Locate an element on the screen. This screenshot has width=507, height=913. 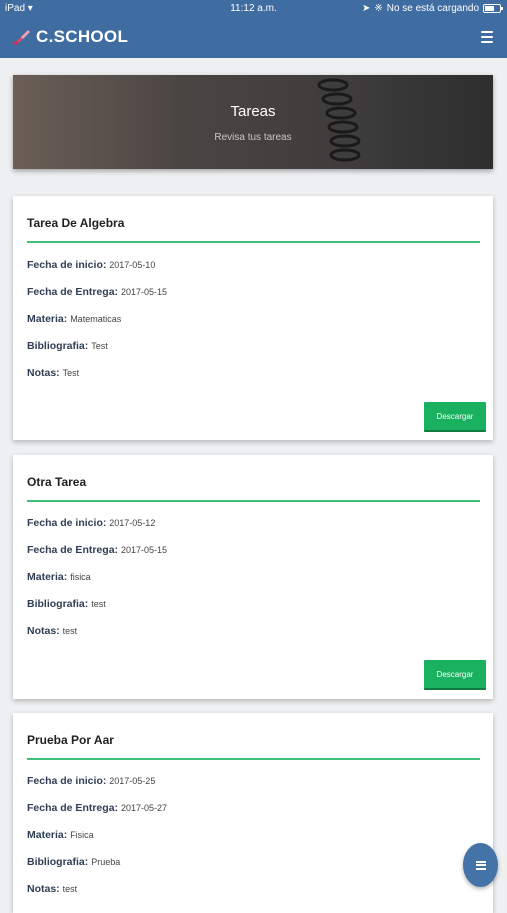
start-date: Fecha de inicio: 2017-05-12 is located at coordinates (91, 523).